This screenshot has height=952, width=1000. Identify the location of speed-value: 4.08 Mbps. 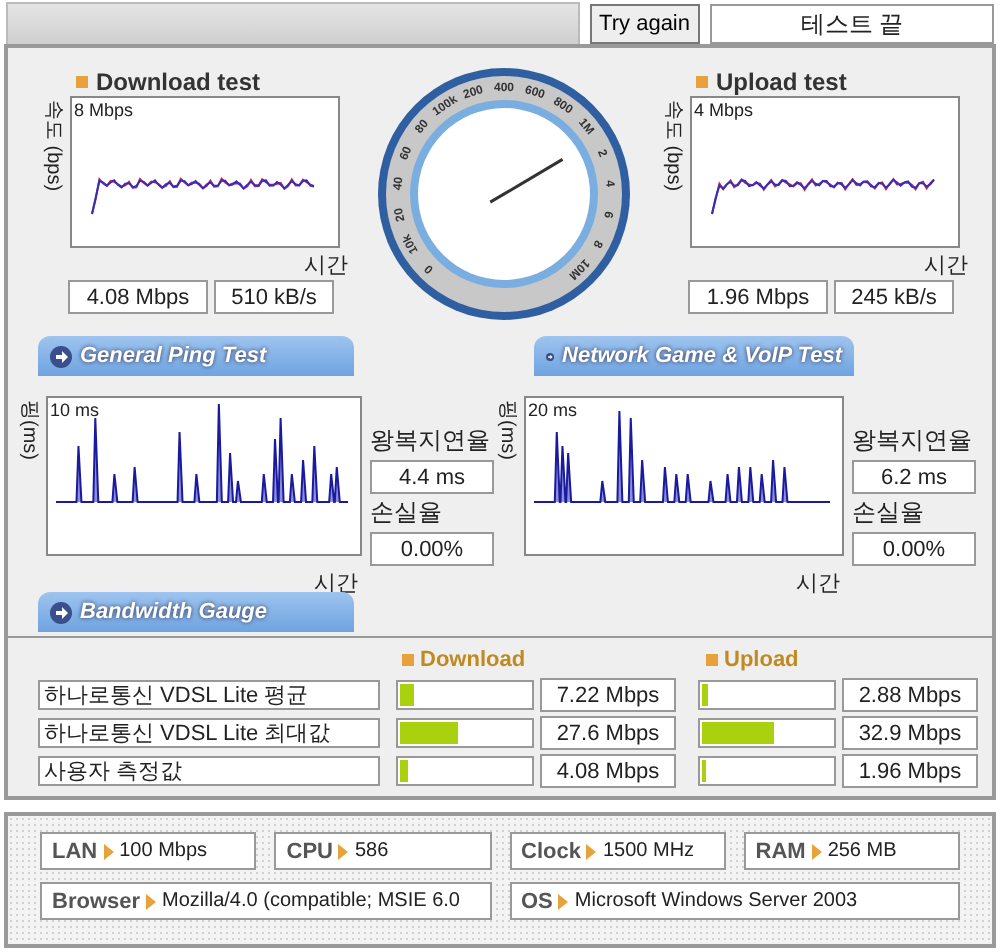
(608, 771).